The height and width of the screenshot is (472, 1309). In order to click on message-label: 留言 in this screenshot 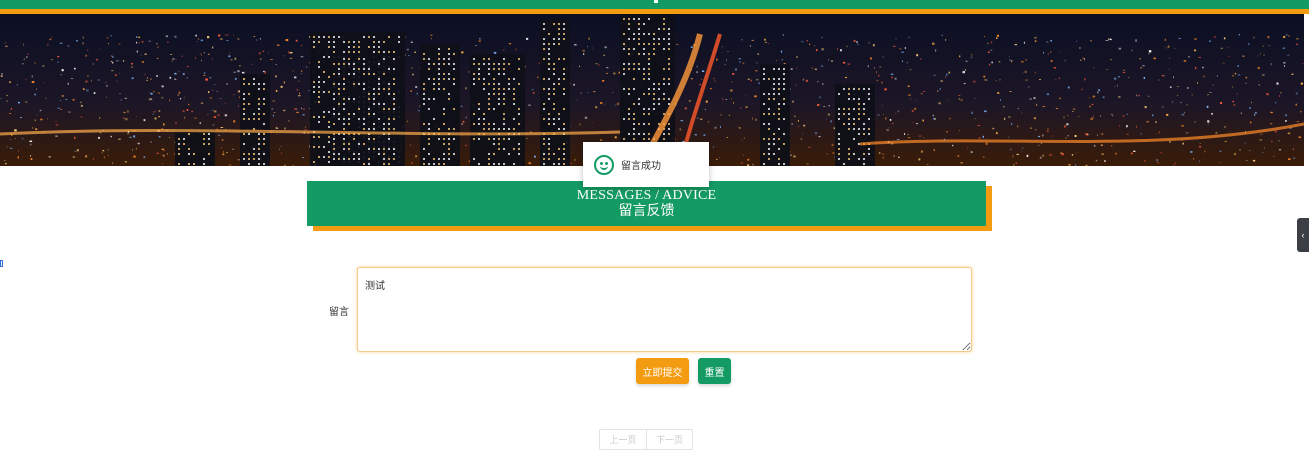, I will do `click(339, 312)`.